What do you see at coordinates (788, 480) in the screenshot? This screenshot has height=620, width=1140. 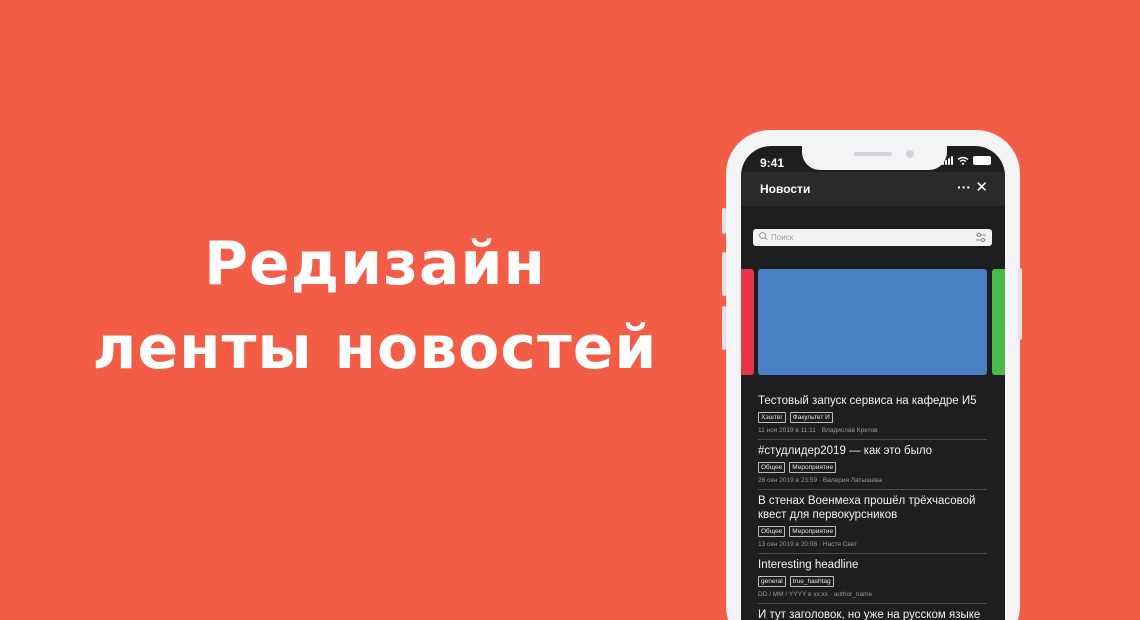 I see `news-date: 26 сен 2019 в 23:59` at bounding box center [788, 480].